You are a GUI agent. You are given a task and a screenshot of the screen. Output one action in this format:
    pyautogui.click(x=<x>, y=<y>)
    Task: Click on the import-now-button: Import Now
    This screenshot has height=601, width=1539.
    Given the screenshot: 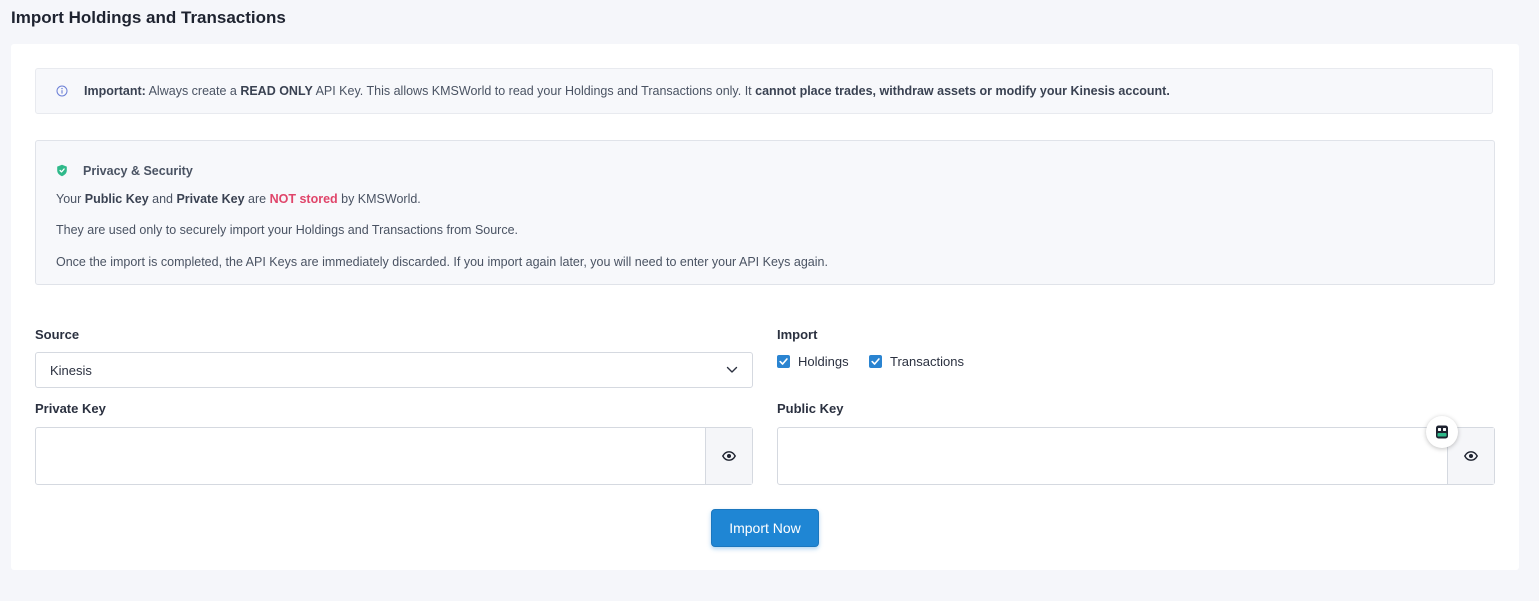 What is the action you would take?
    pyautogui.click(x=765, y=528)
    